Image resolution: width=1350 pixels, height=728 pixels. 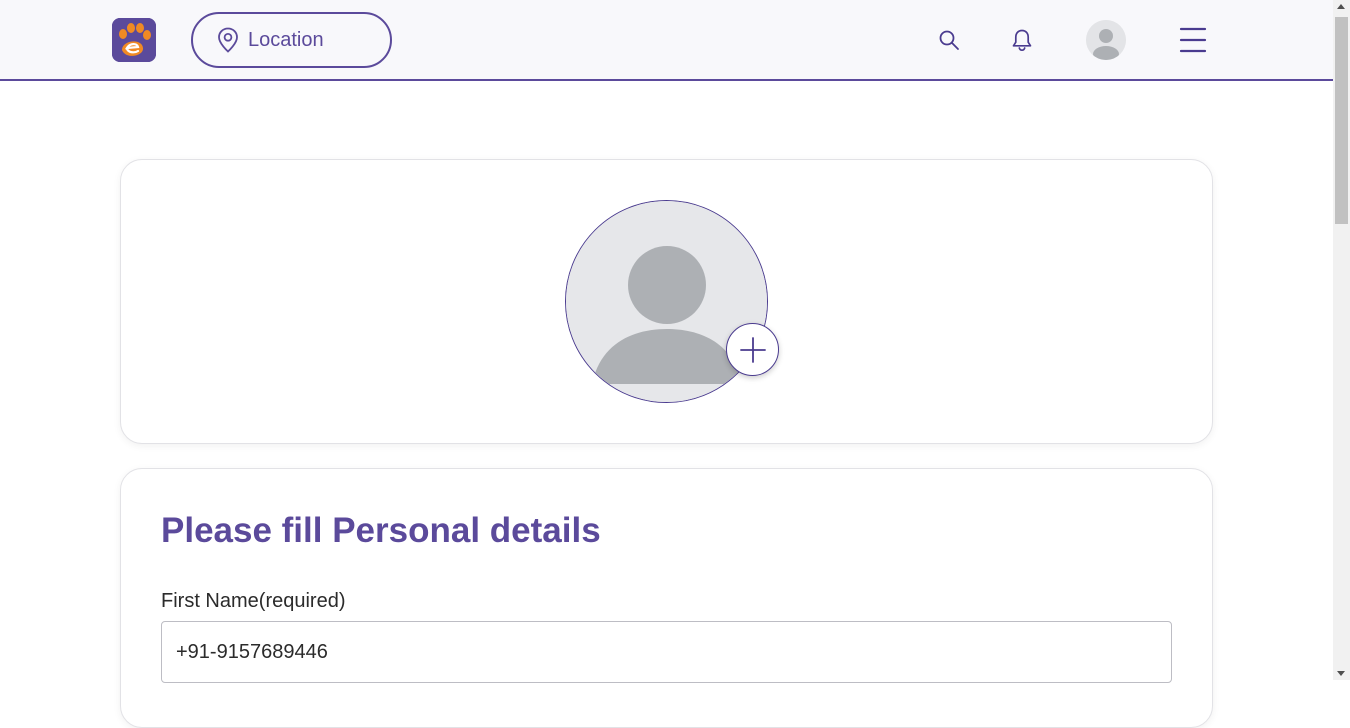 I want to click on search-button, so click(x=949, y=40).